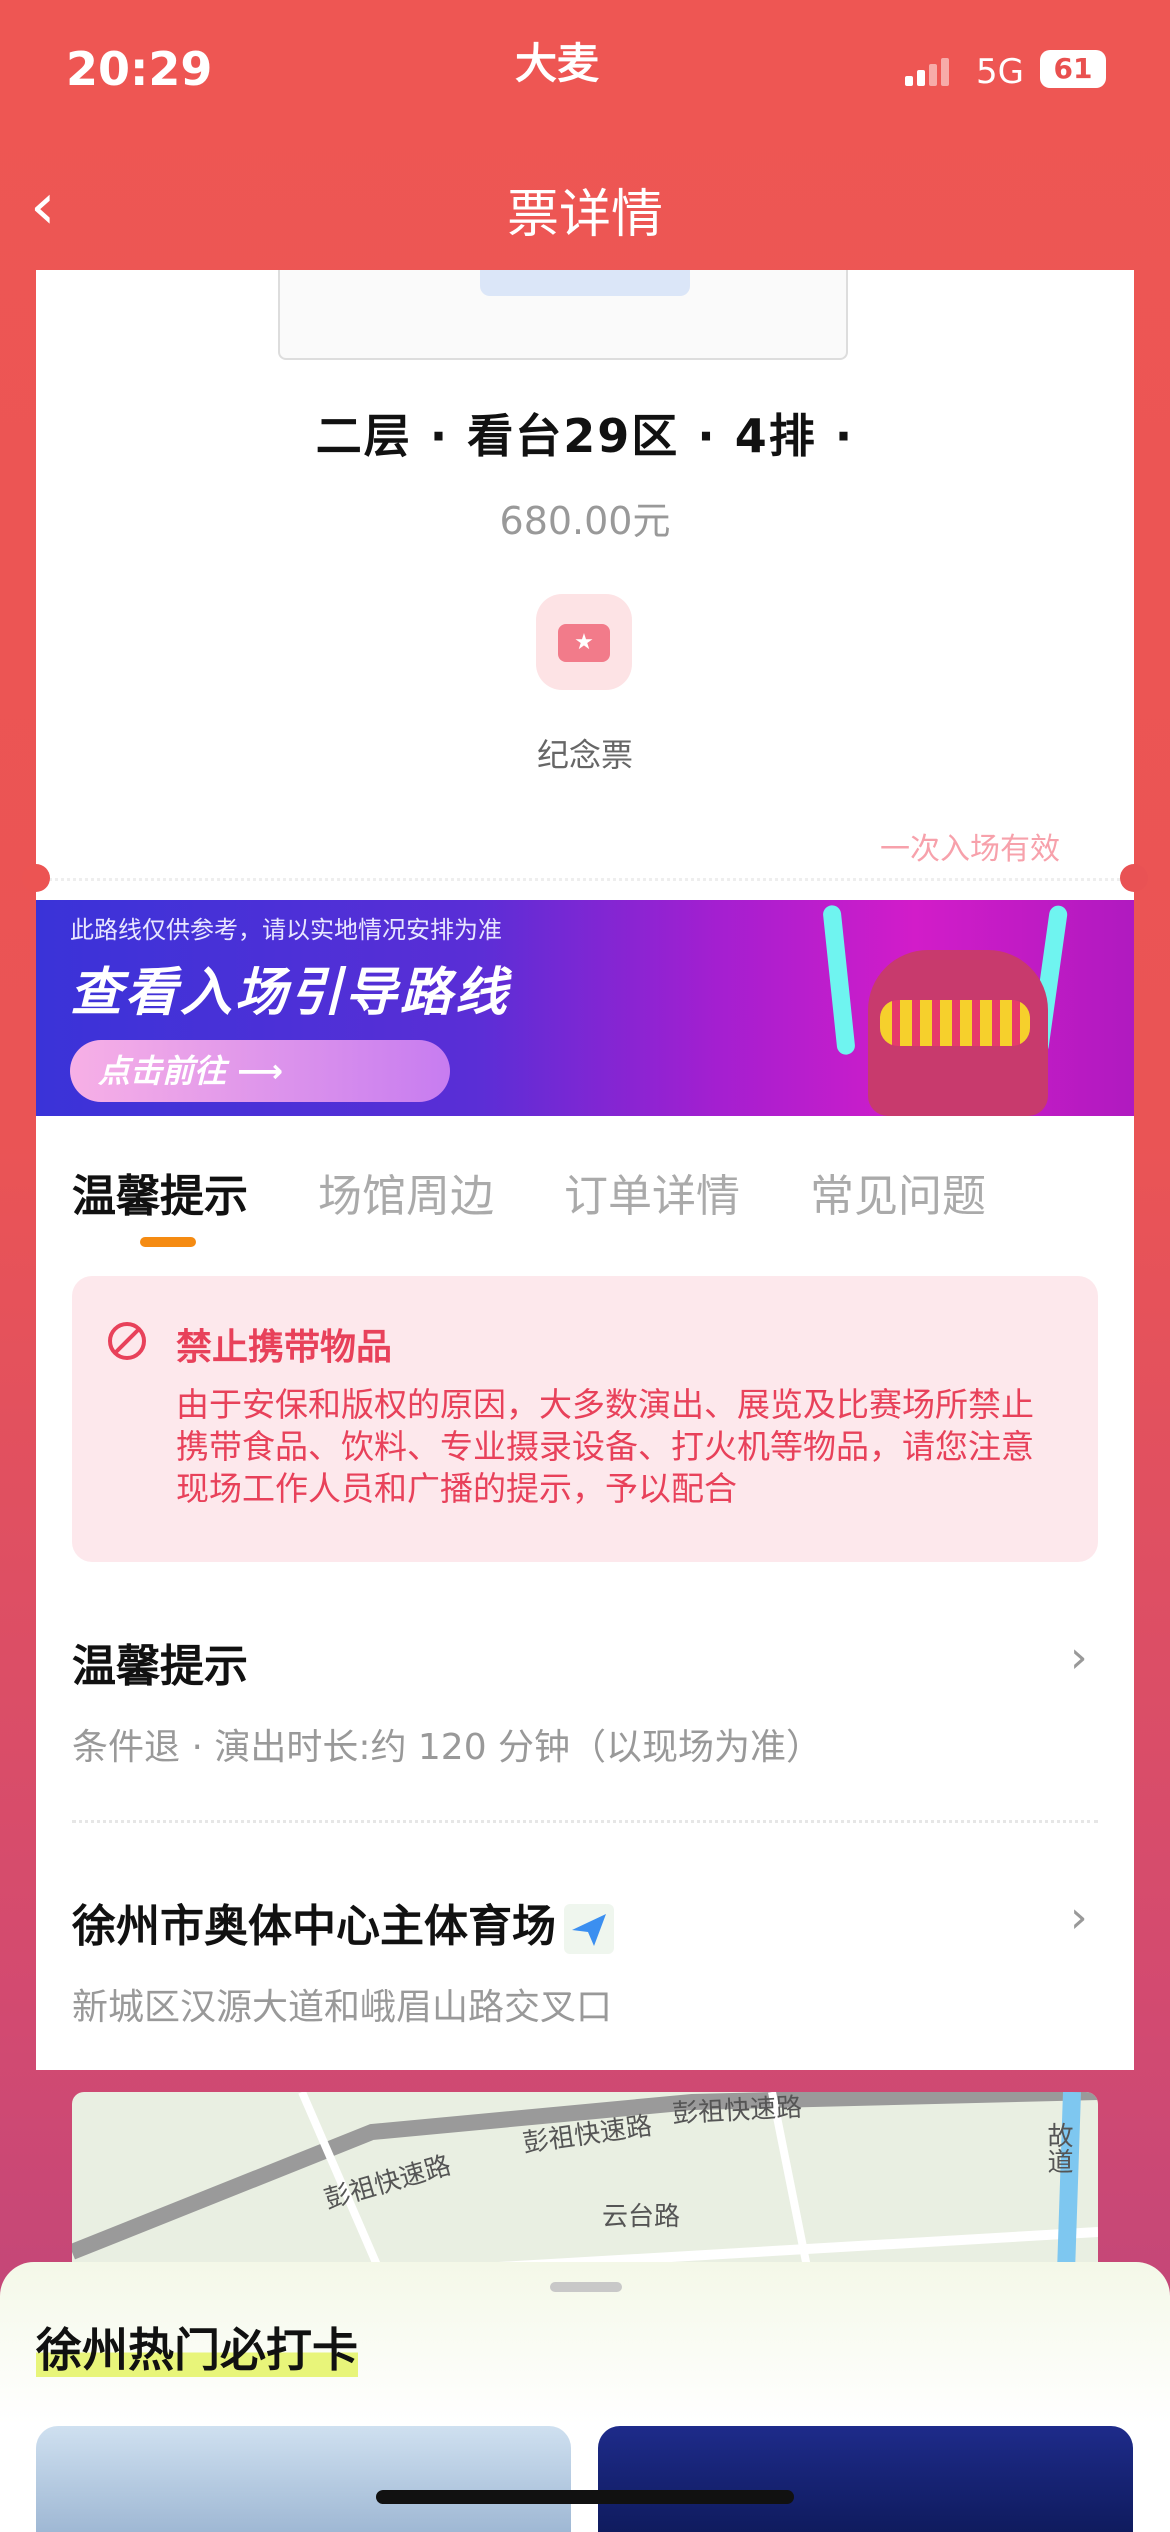 This screenshot has height=2532, width=1170. I want to click on validity-label: 一次入场有效, so click(970, 849).